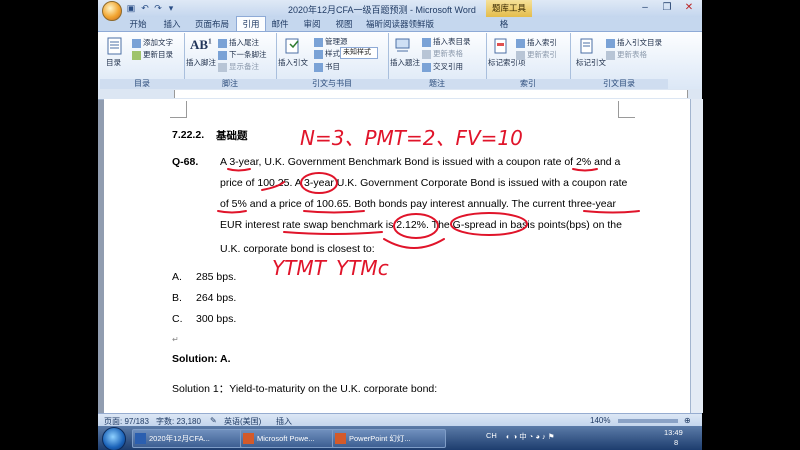 The width and height of the screenshot is (800, 450). Describe the element at coordinates (528, 84) in the screenshot. I see `group-label: 索引` at that location.